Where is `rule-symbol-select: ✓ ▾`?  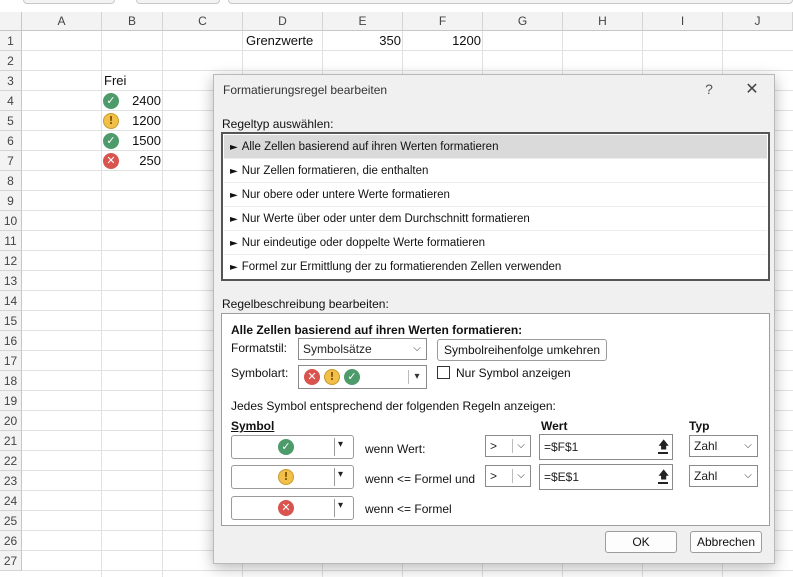 rule-symbol-select: ✓ ▾ is located at coordinates (292, 447).